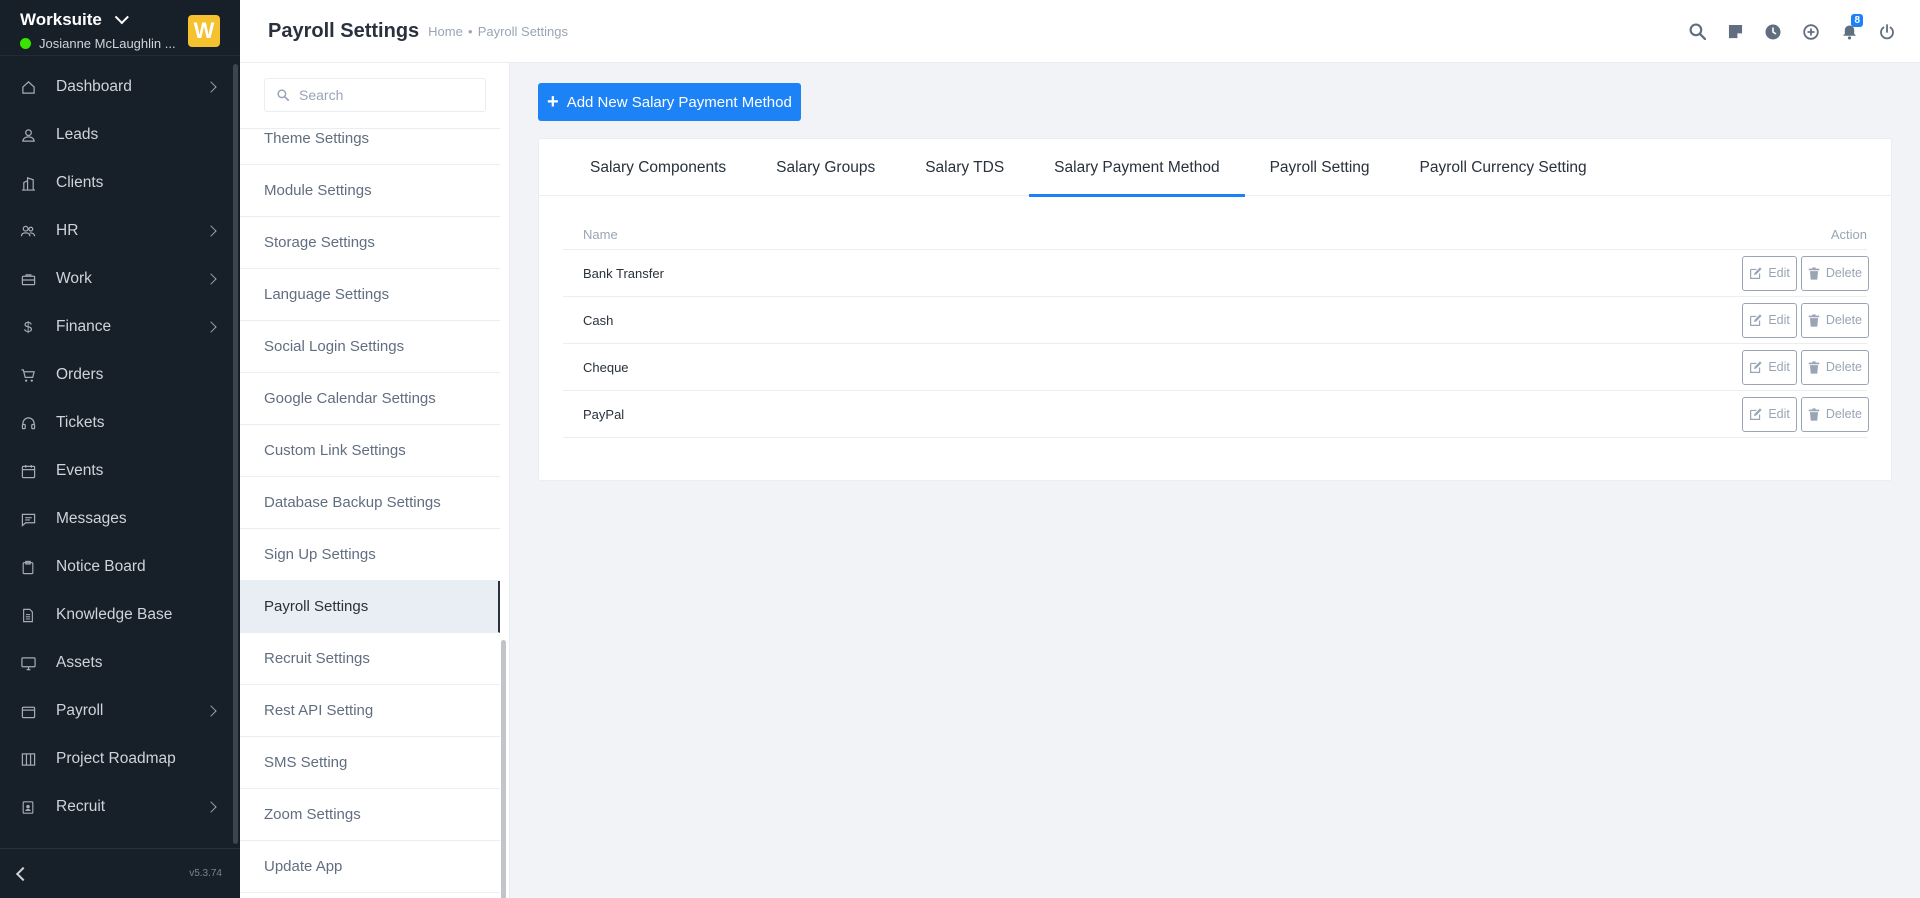 The width and height of the screenshot is (1920, 898). I want to click on columns-icon, so click(28, 759).